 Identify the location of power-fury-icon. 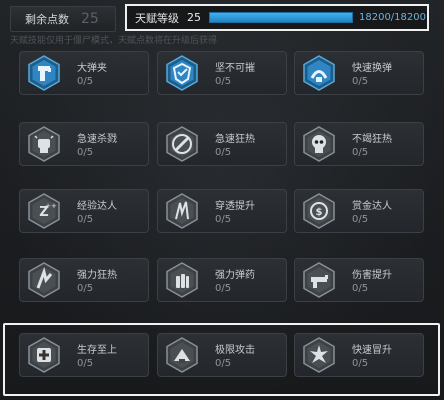
(44, 280).